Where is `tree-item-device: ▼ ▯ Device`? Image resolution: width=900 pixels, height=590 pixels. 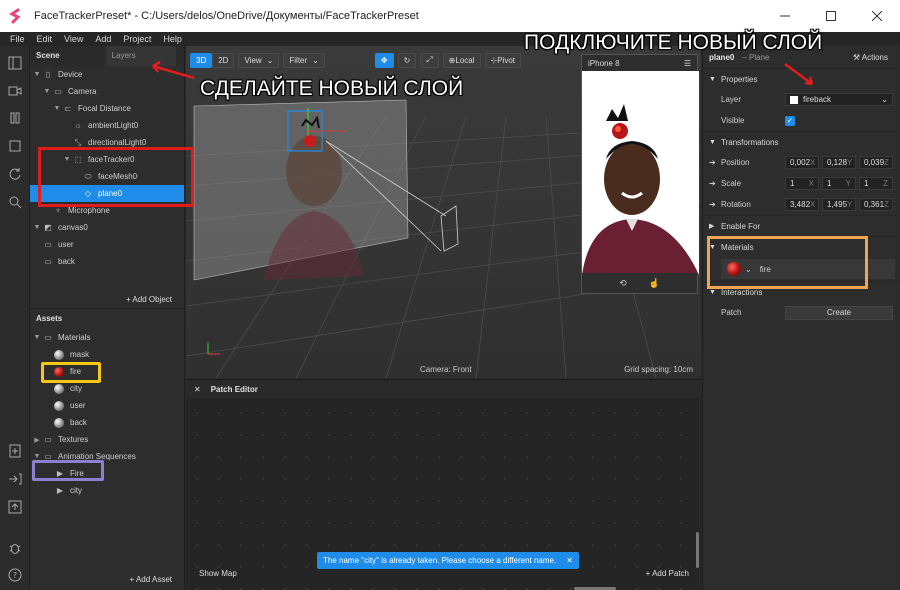 tree-item-device: ▼ ▯ Device is located at coordinates (107, 74).